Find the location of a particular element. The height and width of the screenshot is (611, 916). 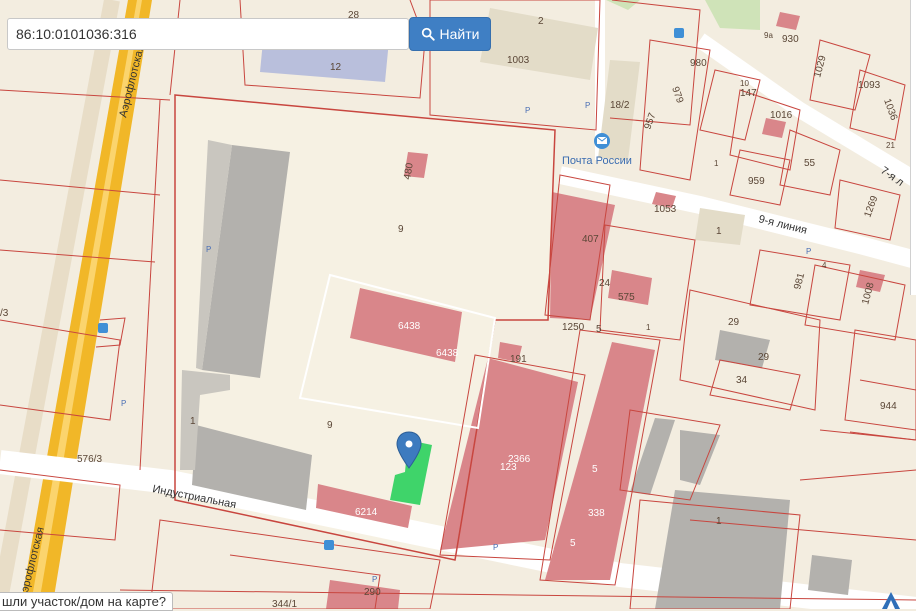

post-office-marker is located at coordinates (602, 141).